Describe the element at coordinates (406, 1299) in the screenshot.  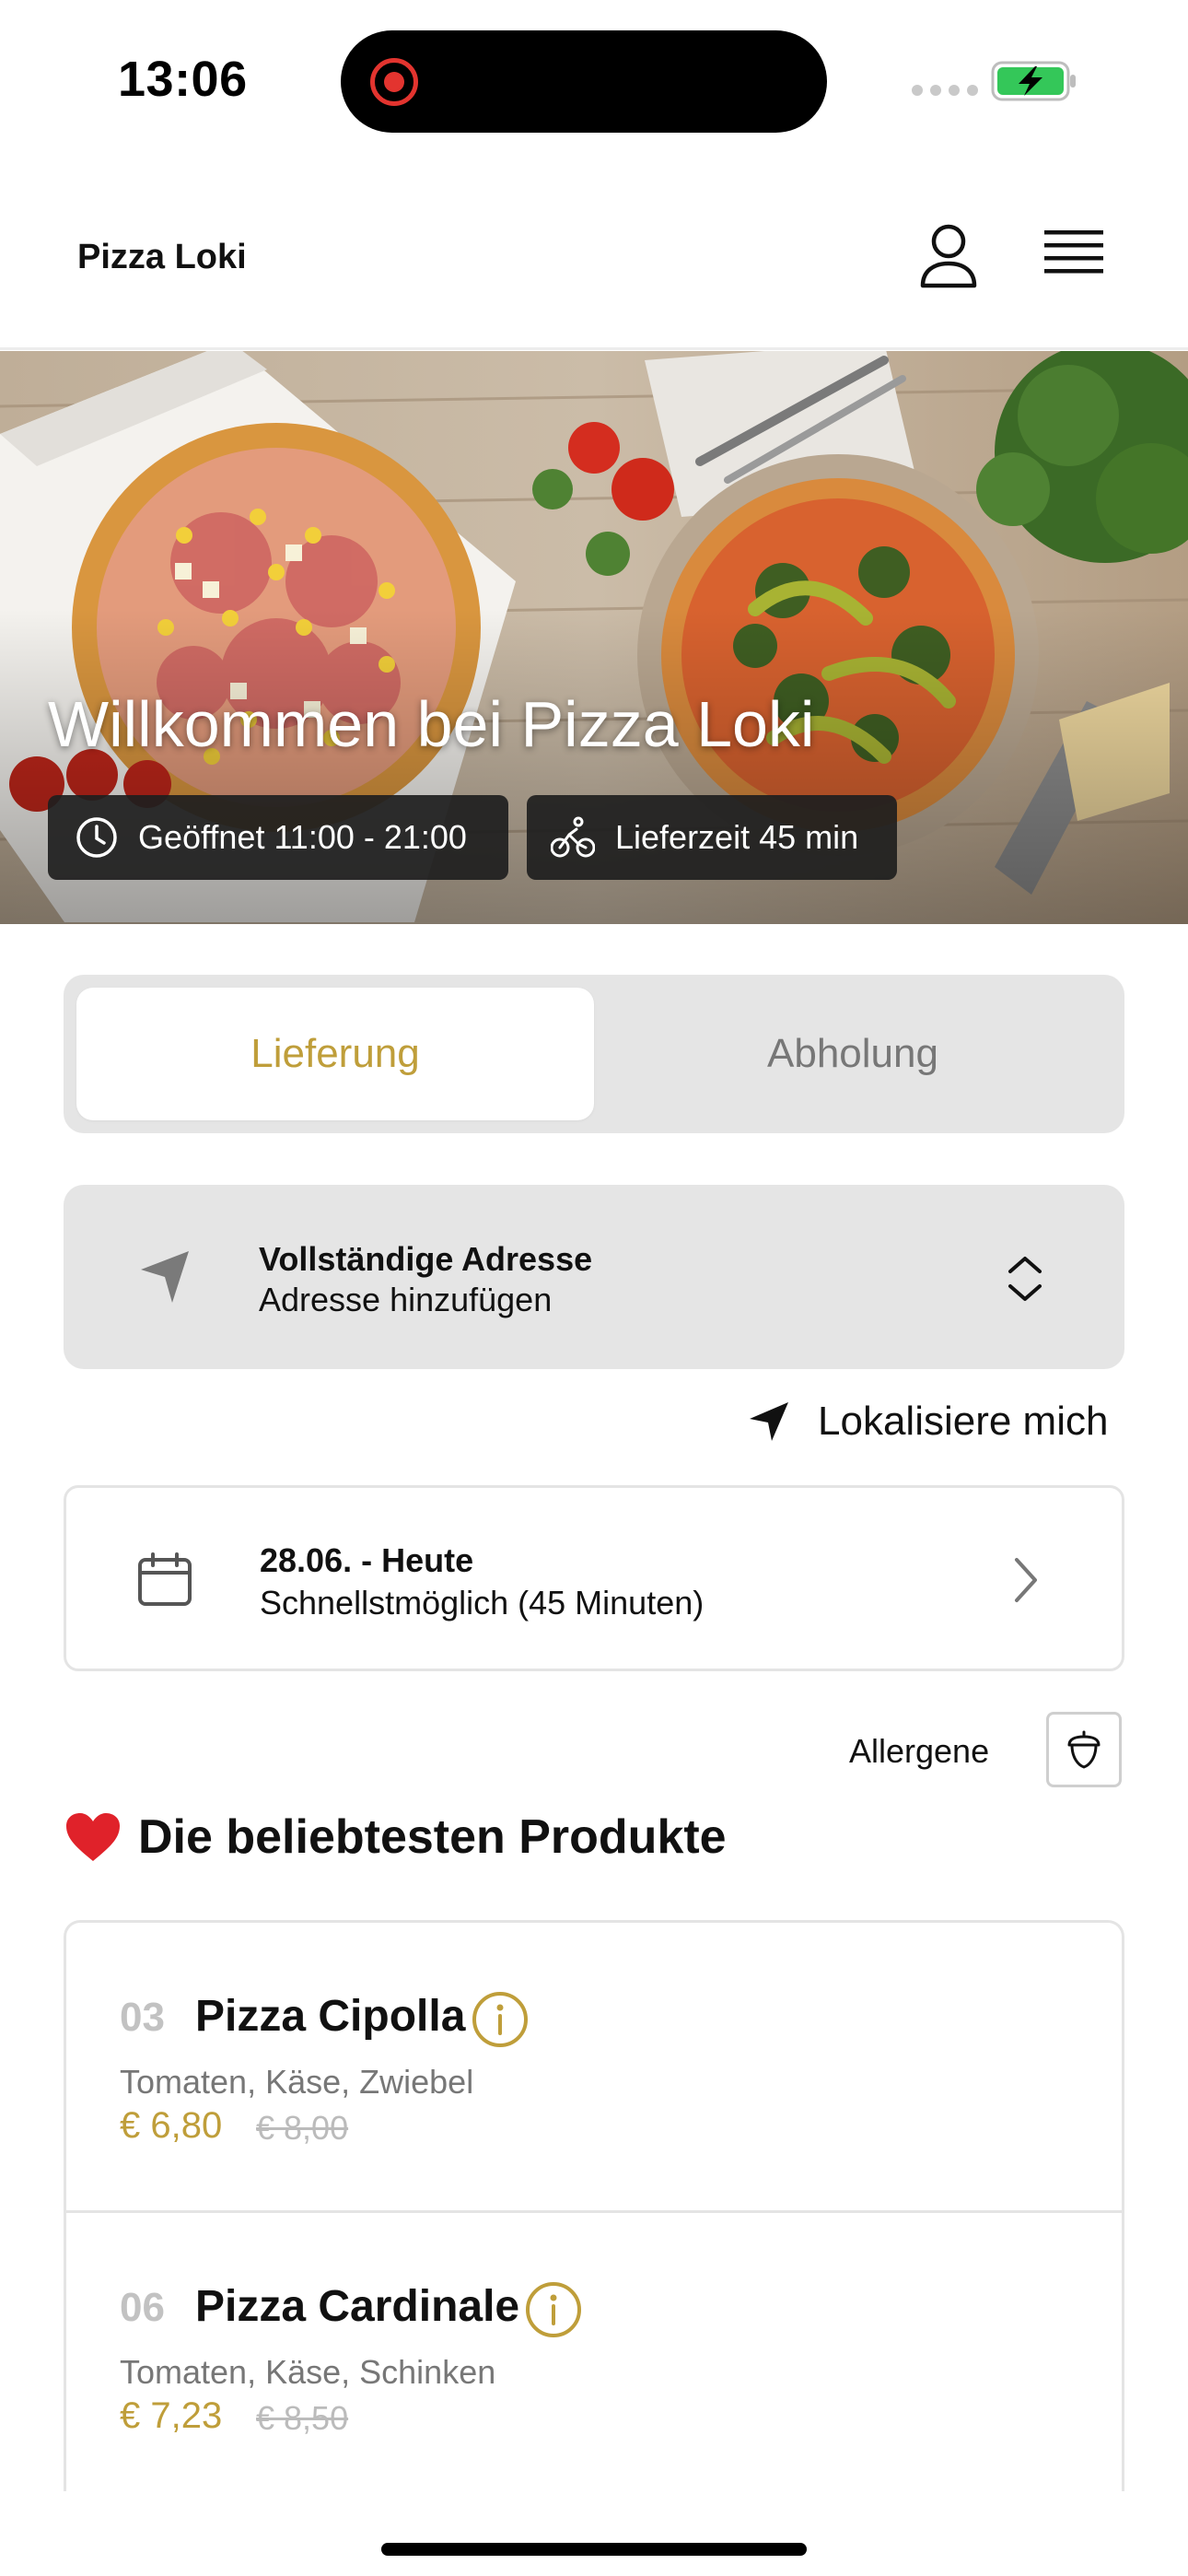
I see `address-subtitle: Adresse hinzufügen` at that location.